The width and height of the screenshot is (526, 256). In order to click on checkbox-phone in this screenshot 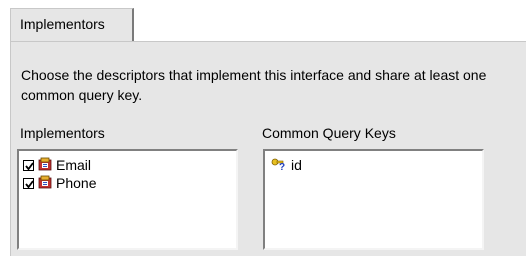, I will do `click(28, 183)`.